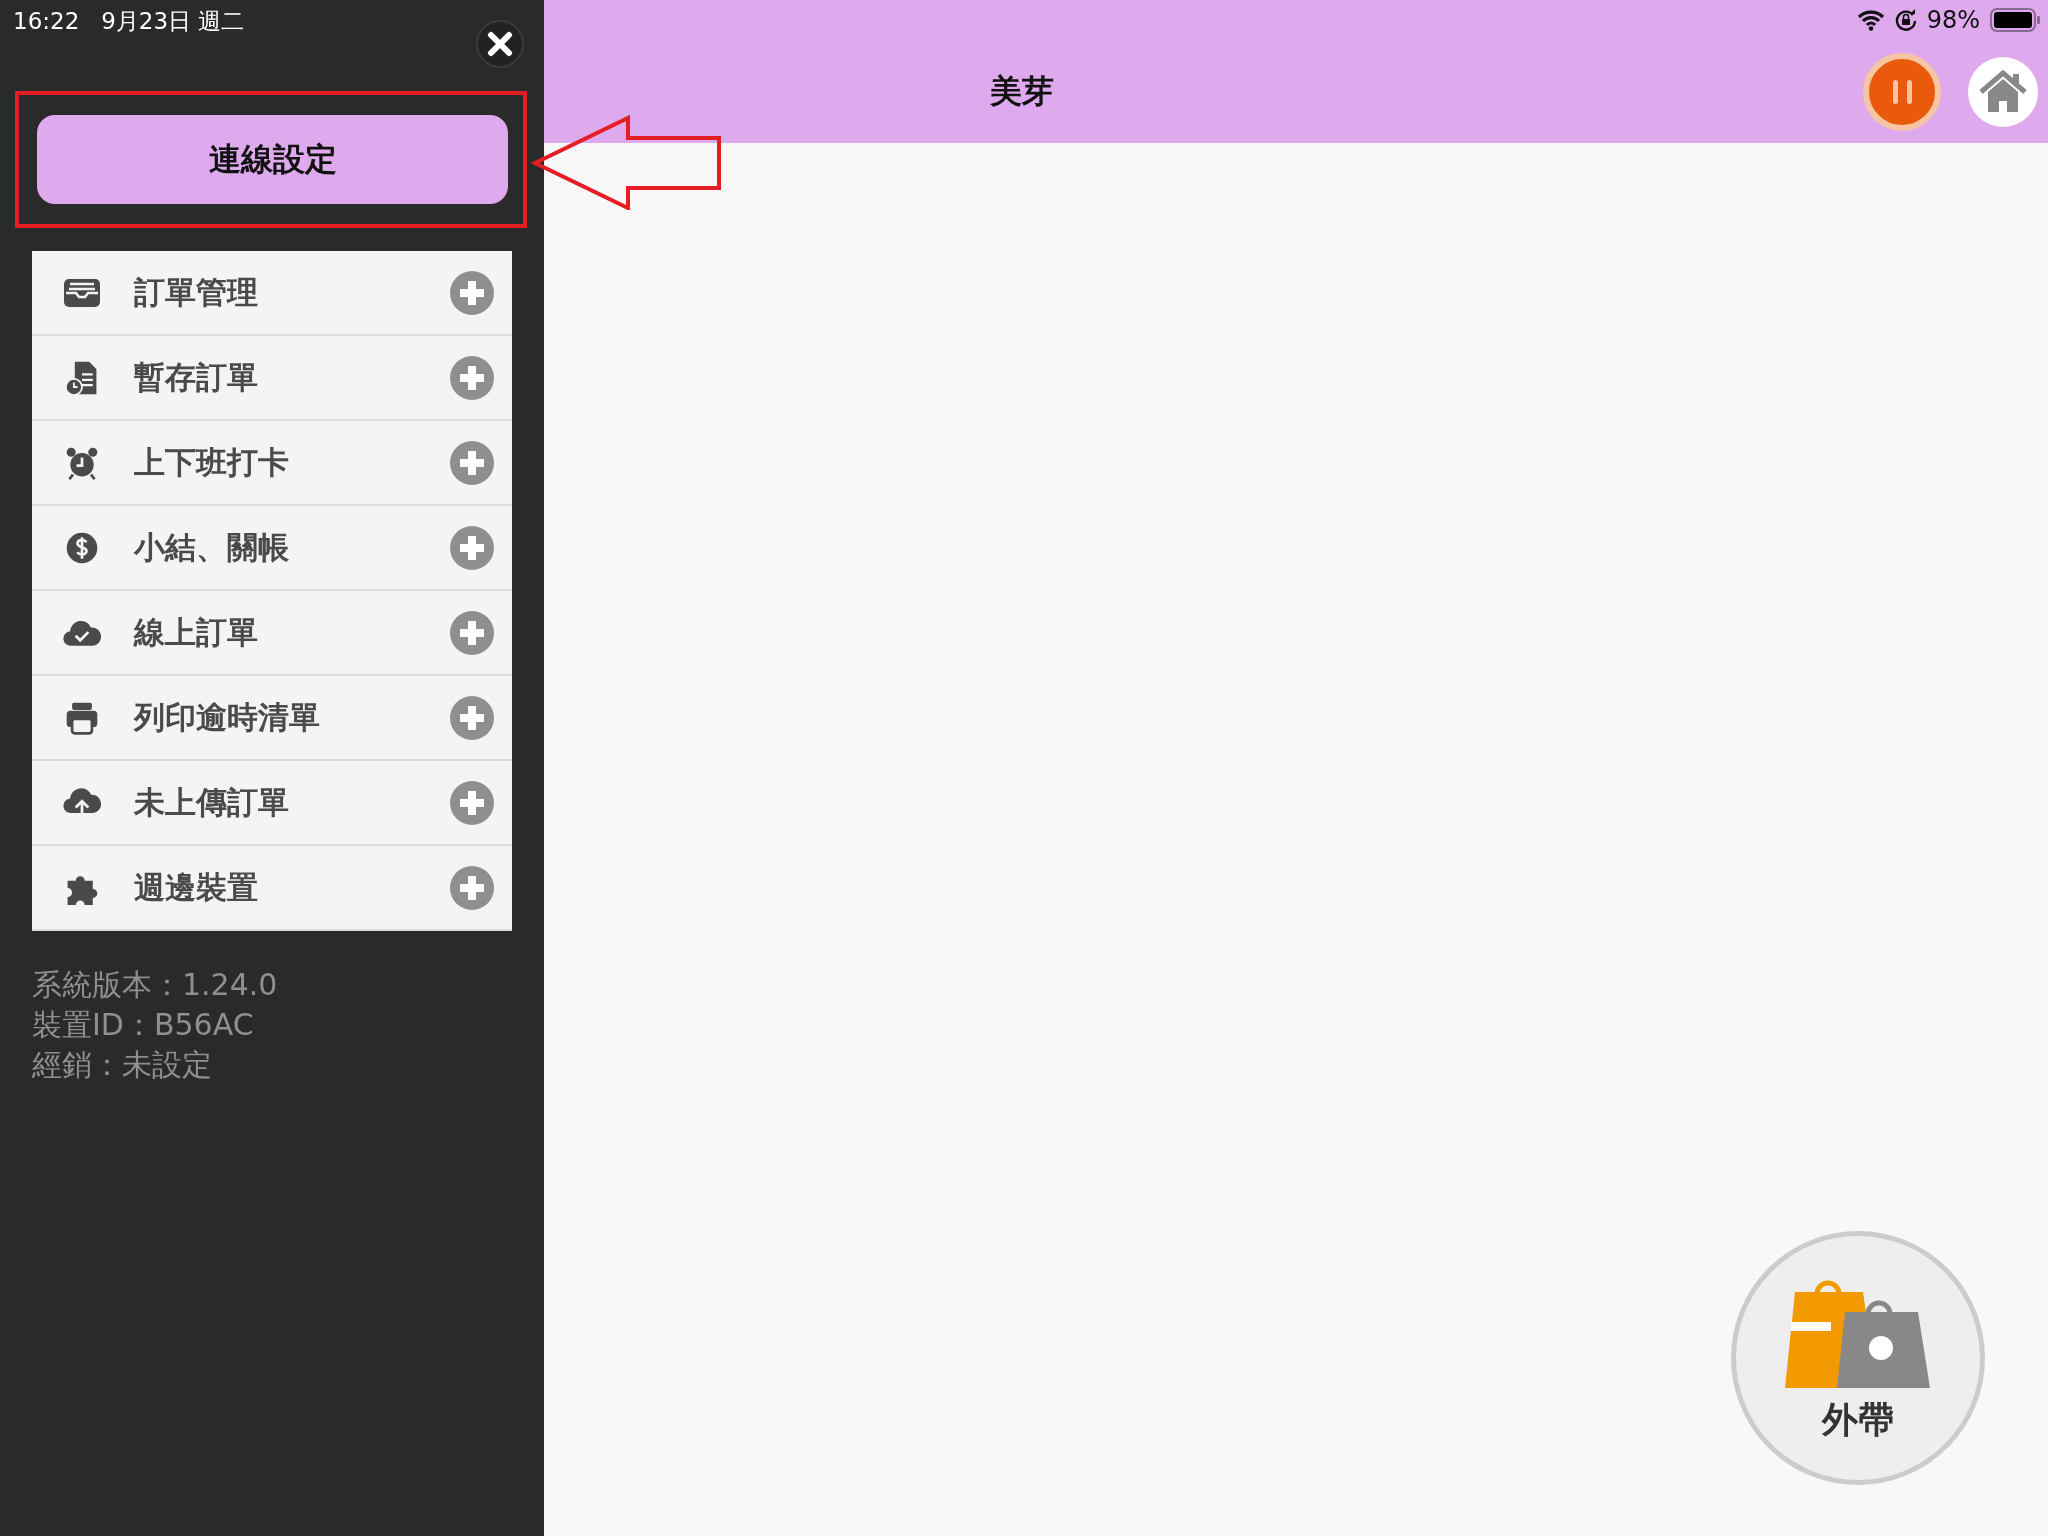  What do you see at coordinates (2015, 20) in the screenshot?
I see `battery-icon` at bounding box center [2015, 20].